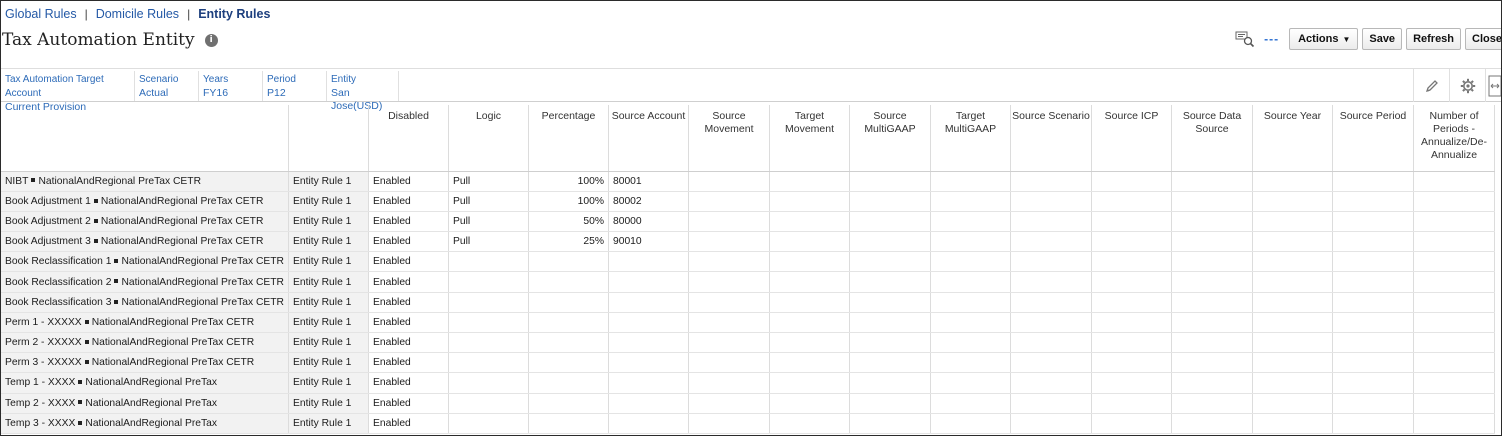  I want to click on breadcrumb-global-rules: Global Rules, so click(41, 14).